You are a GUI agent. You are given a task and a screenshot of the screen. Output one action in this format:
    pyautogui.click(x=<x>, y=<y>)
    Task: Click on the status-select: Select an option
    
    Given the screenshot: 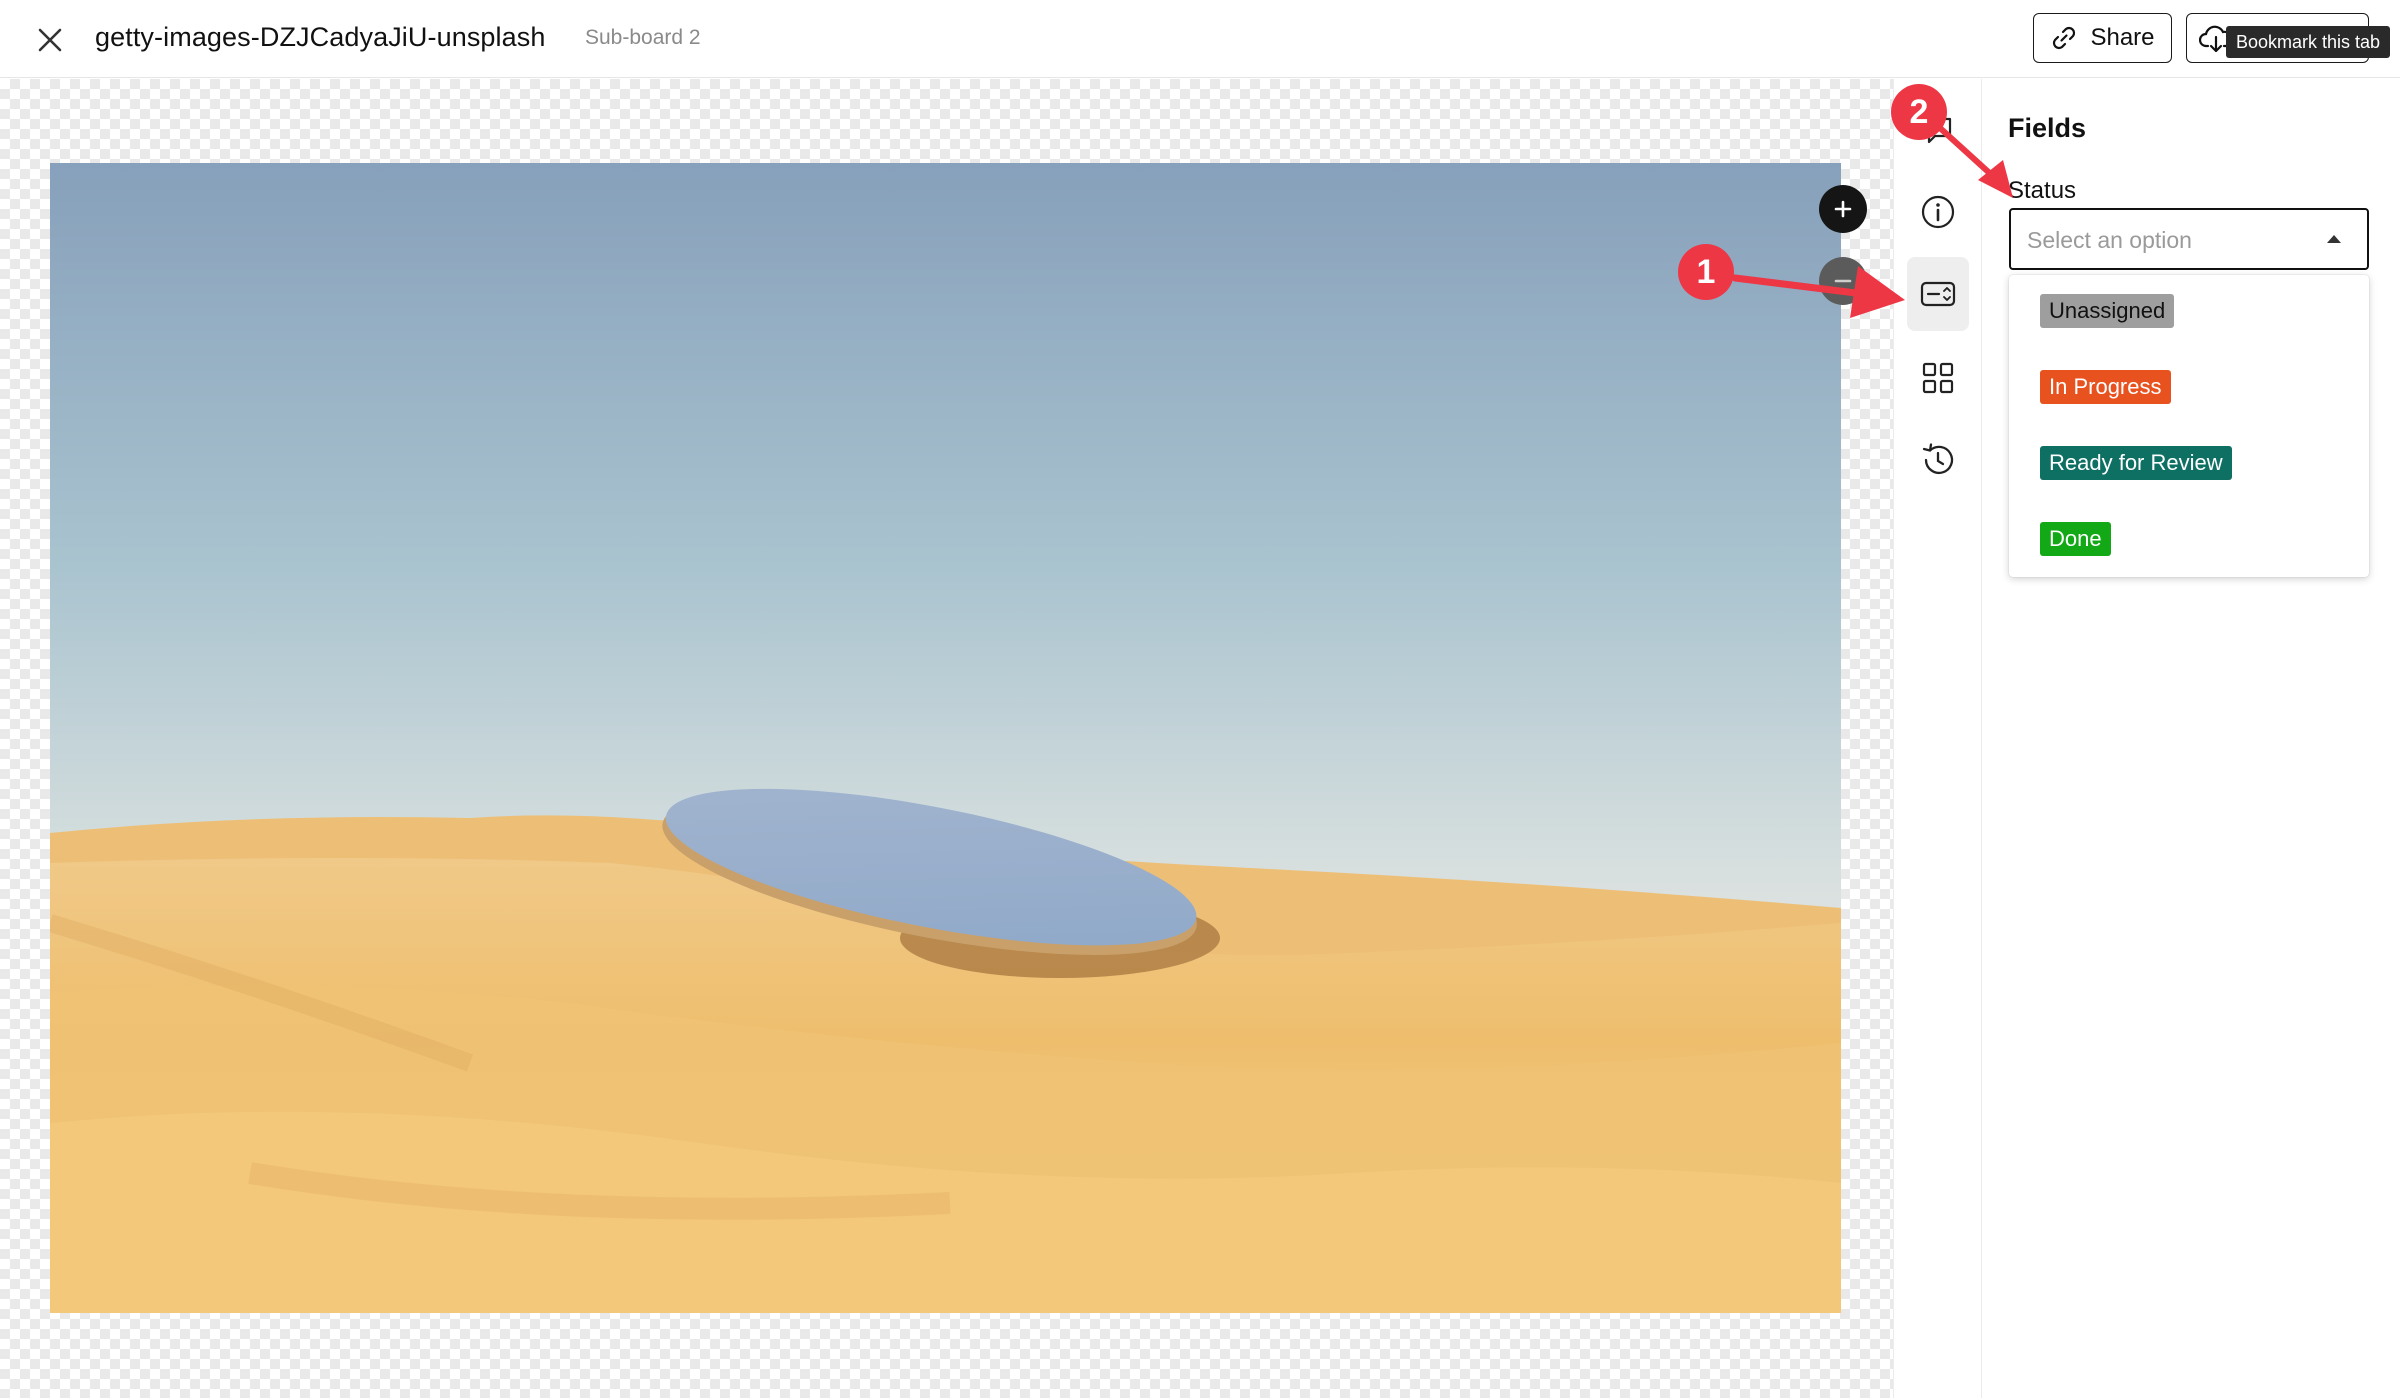 What is the action you would take?
    pyautogui.click(x=2189, y=239)
    